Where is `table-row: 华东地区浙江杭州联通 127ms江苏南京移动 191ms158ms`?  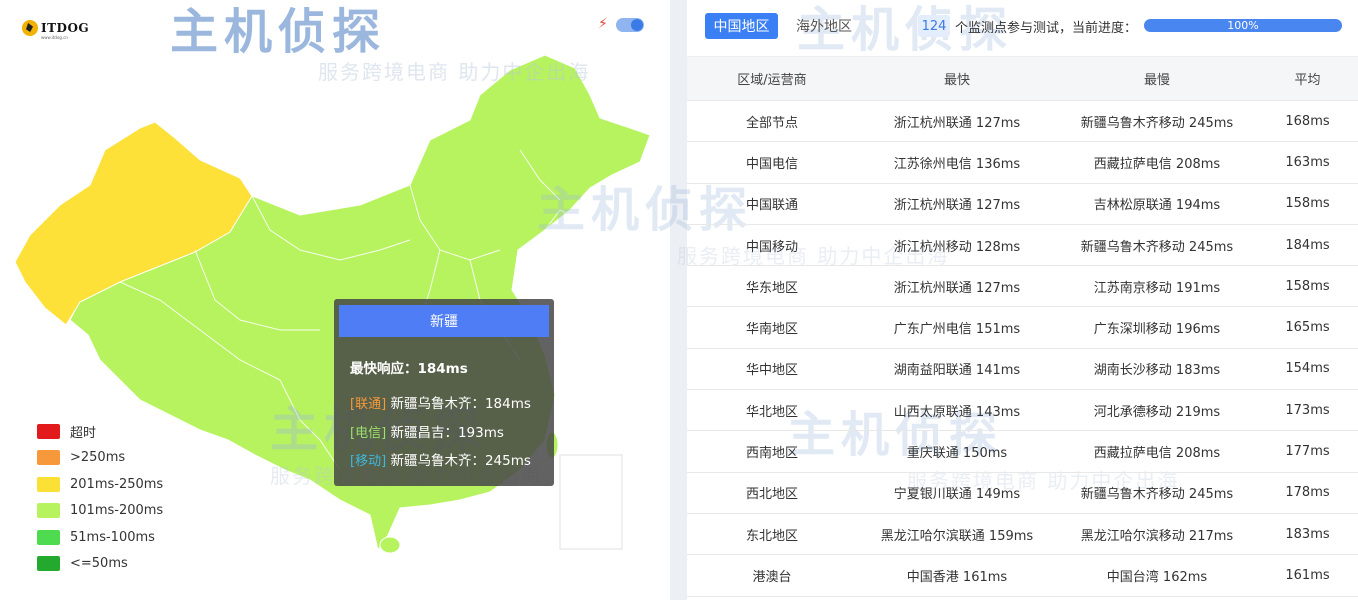
table-row: 华东地区浙江杭州联通 127ms江苏南京移动 191ms158ms is located at coordinates (1022, 286).